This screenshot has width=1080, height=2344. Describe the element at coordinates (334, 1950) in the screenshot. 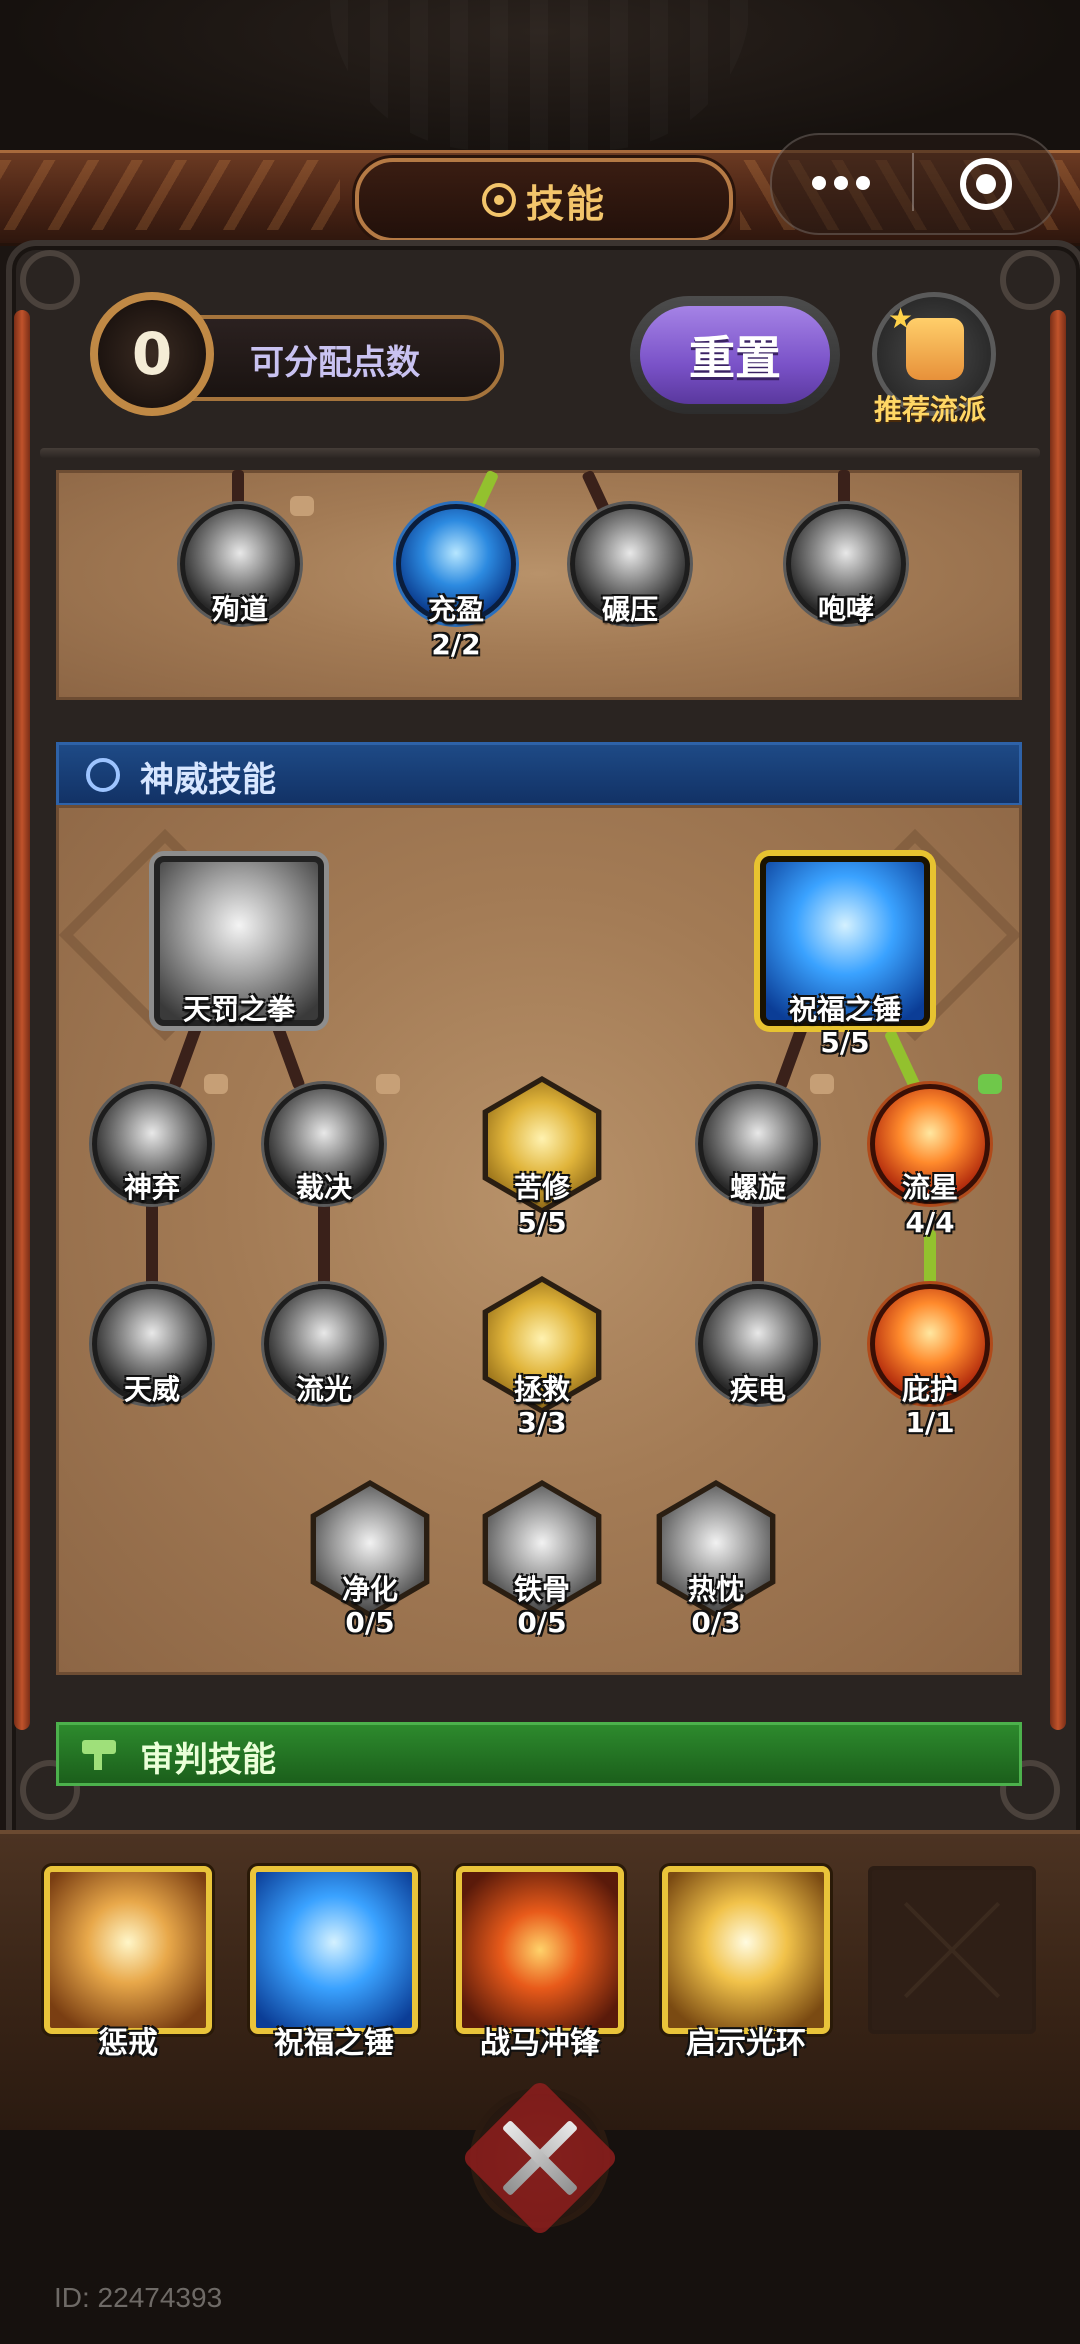

I see `equipped-slot-zhufuzhichui` at that location.